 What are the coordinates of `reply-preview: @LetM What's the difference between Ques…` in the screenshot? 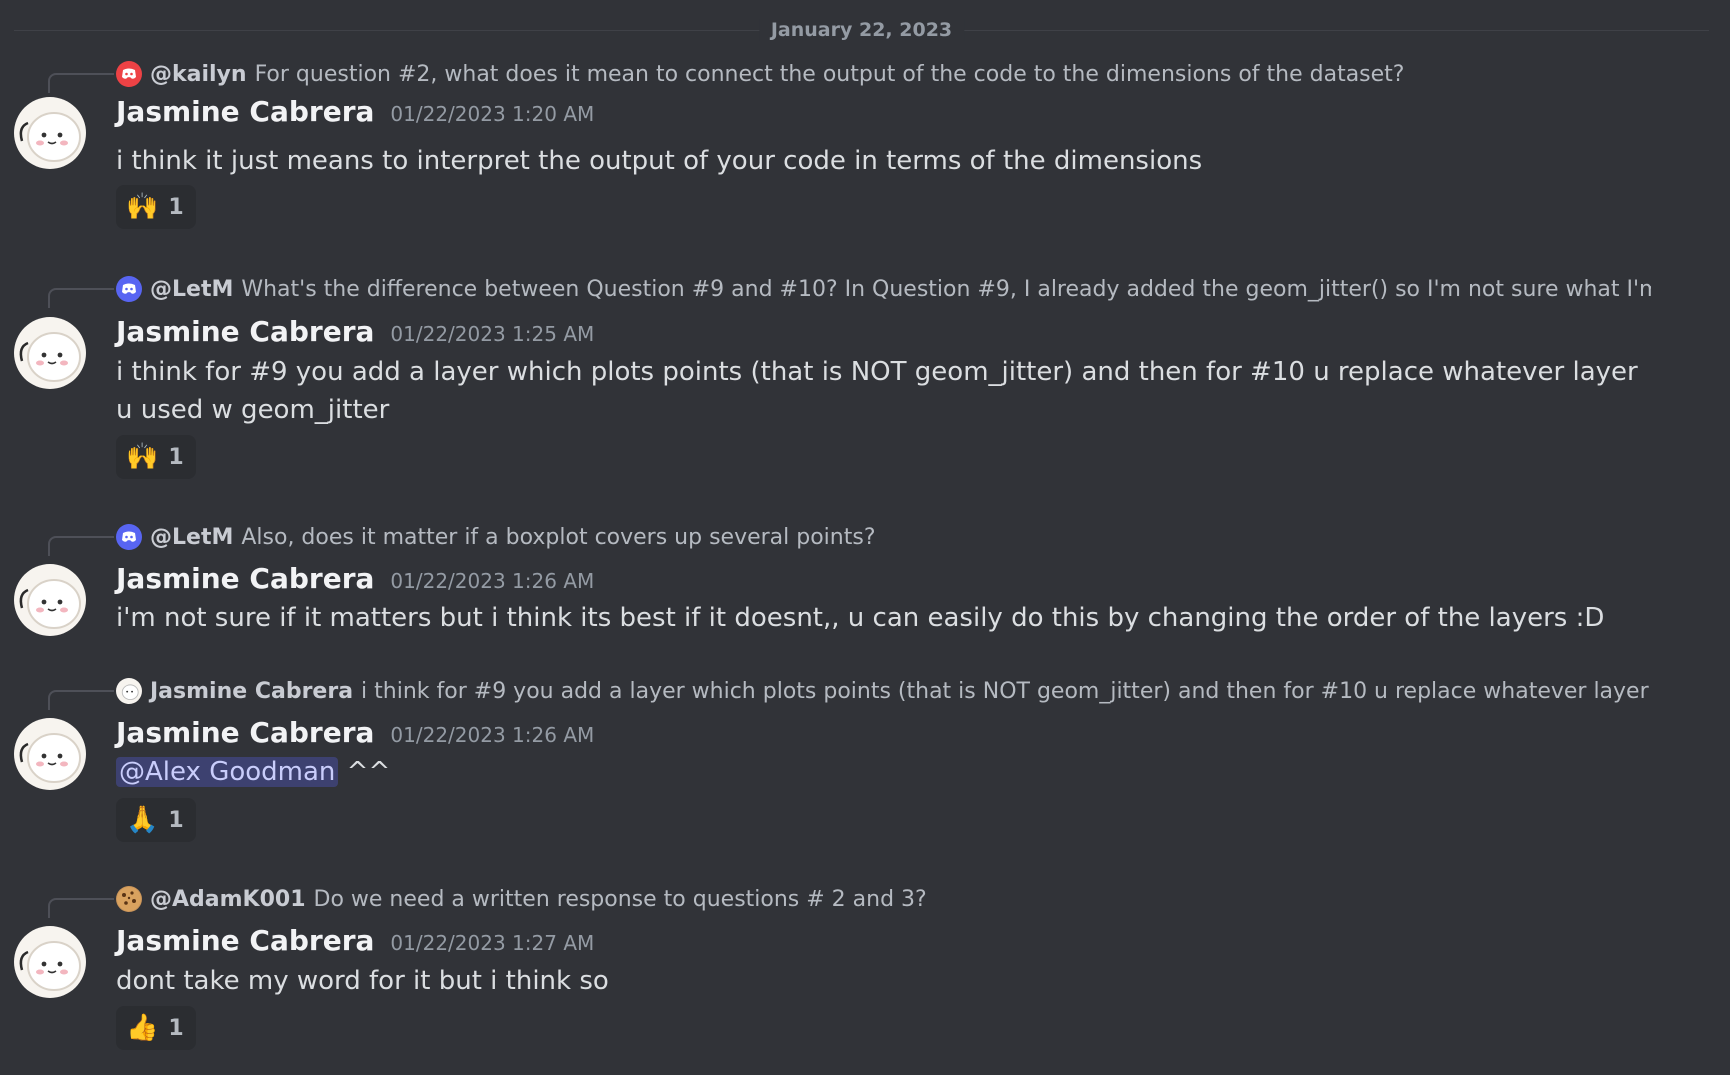 It's located at (883, 289).